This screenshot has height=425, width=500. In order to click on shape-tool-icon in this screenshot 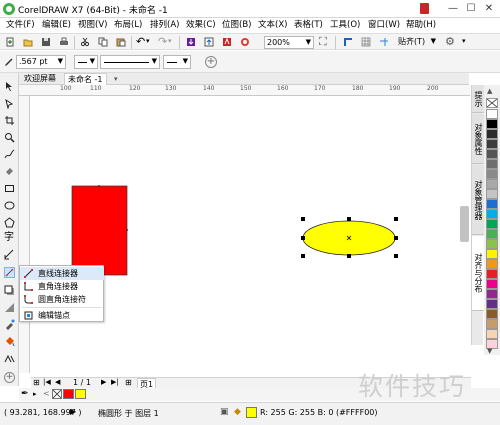, I will do `click(9, 103)`.